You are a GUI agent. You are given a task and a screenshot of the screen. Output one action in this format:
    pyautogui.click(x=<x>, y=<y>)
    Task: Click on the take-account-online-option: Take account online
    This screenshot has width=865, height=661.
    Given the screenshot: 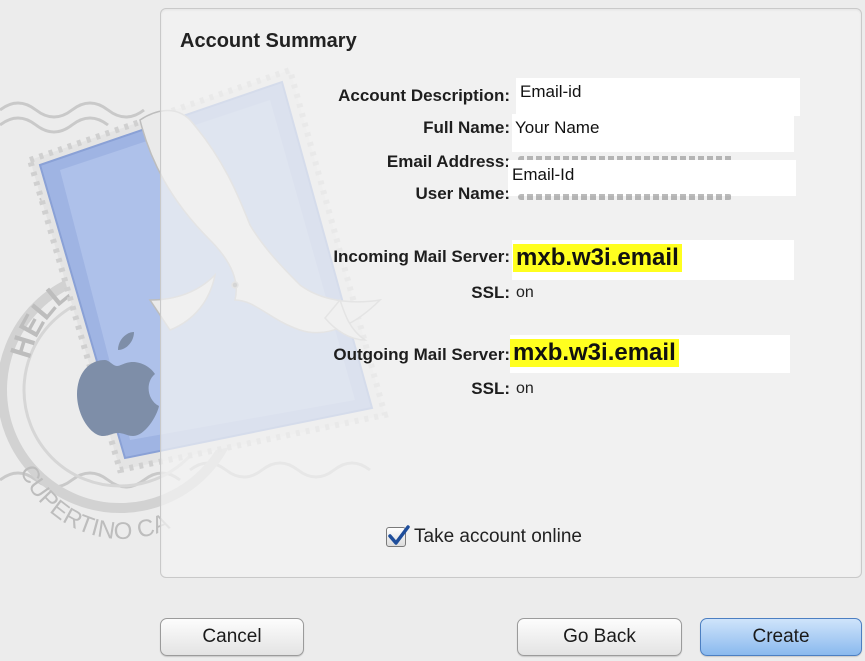 What is the action you would take?
    pyautogui.click(x=484, y=536)
    